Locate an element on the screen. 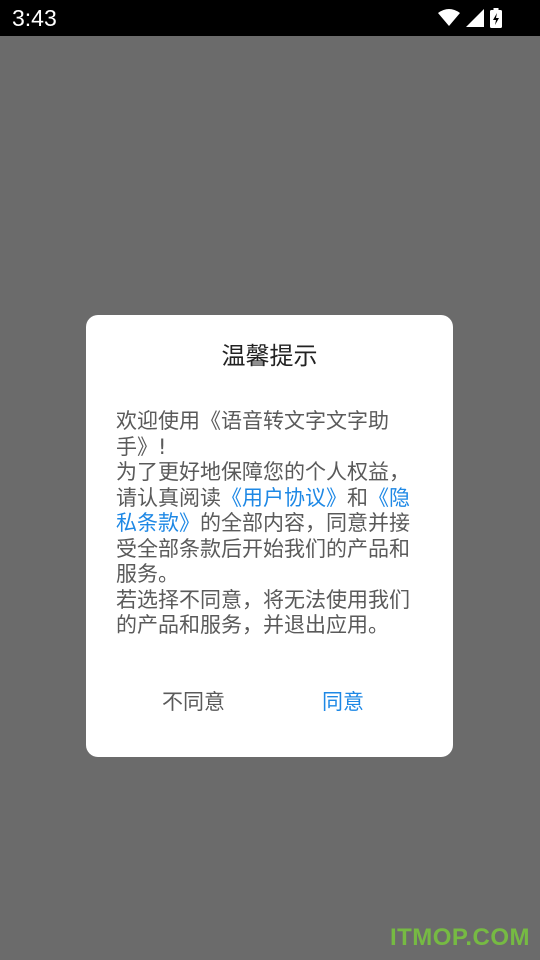 The image size is (540, 960). agree-button: 同意 is located at coordinates (343, 702).